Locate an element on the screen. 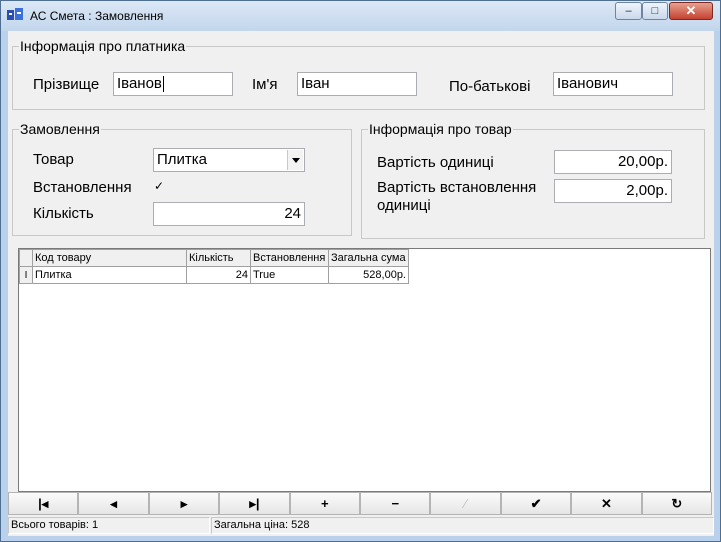 Image resolution: width=721 pixels, height=542 pixels. unit-cost-label: Вартість одиниці is located at coordinates (435, 162).